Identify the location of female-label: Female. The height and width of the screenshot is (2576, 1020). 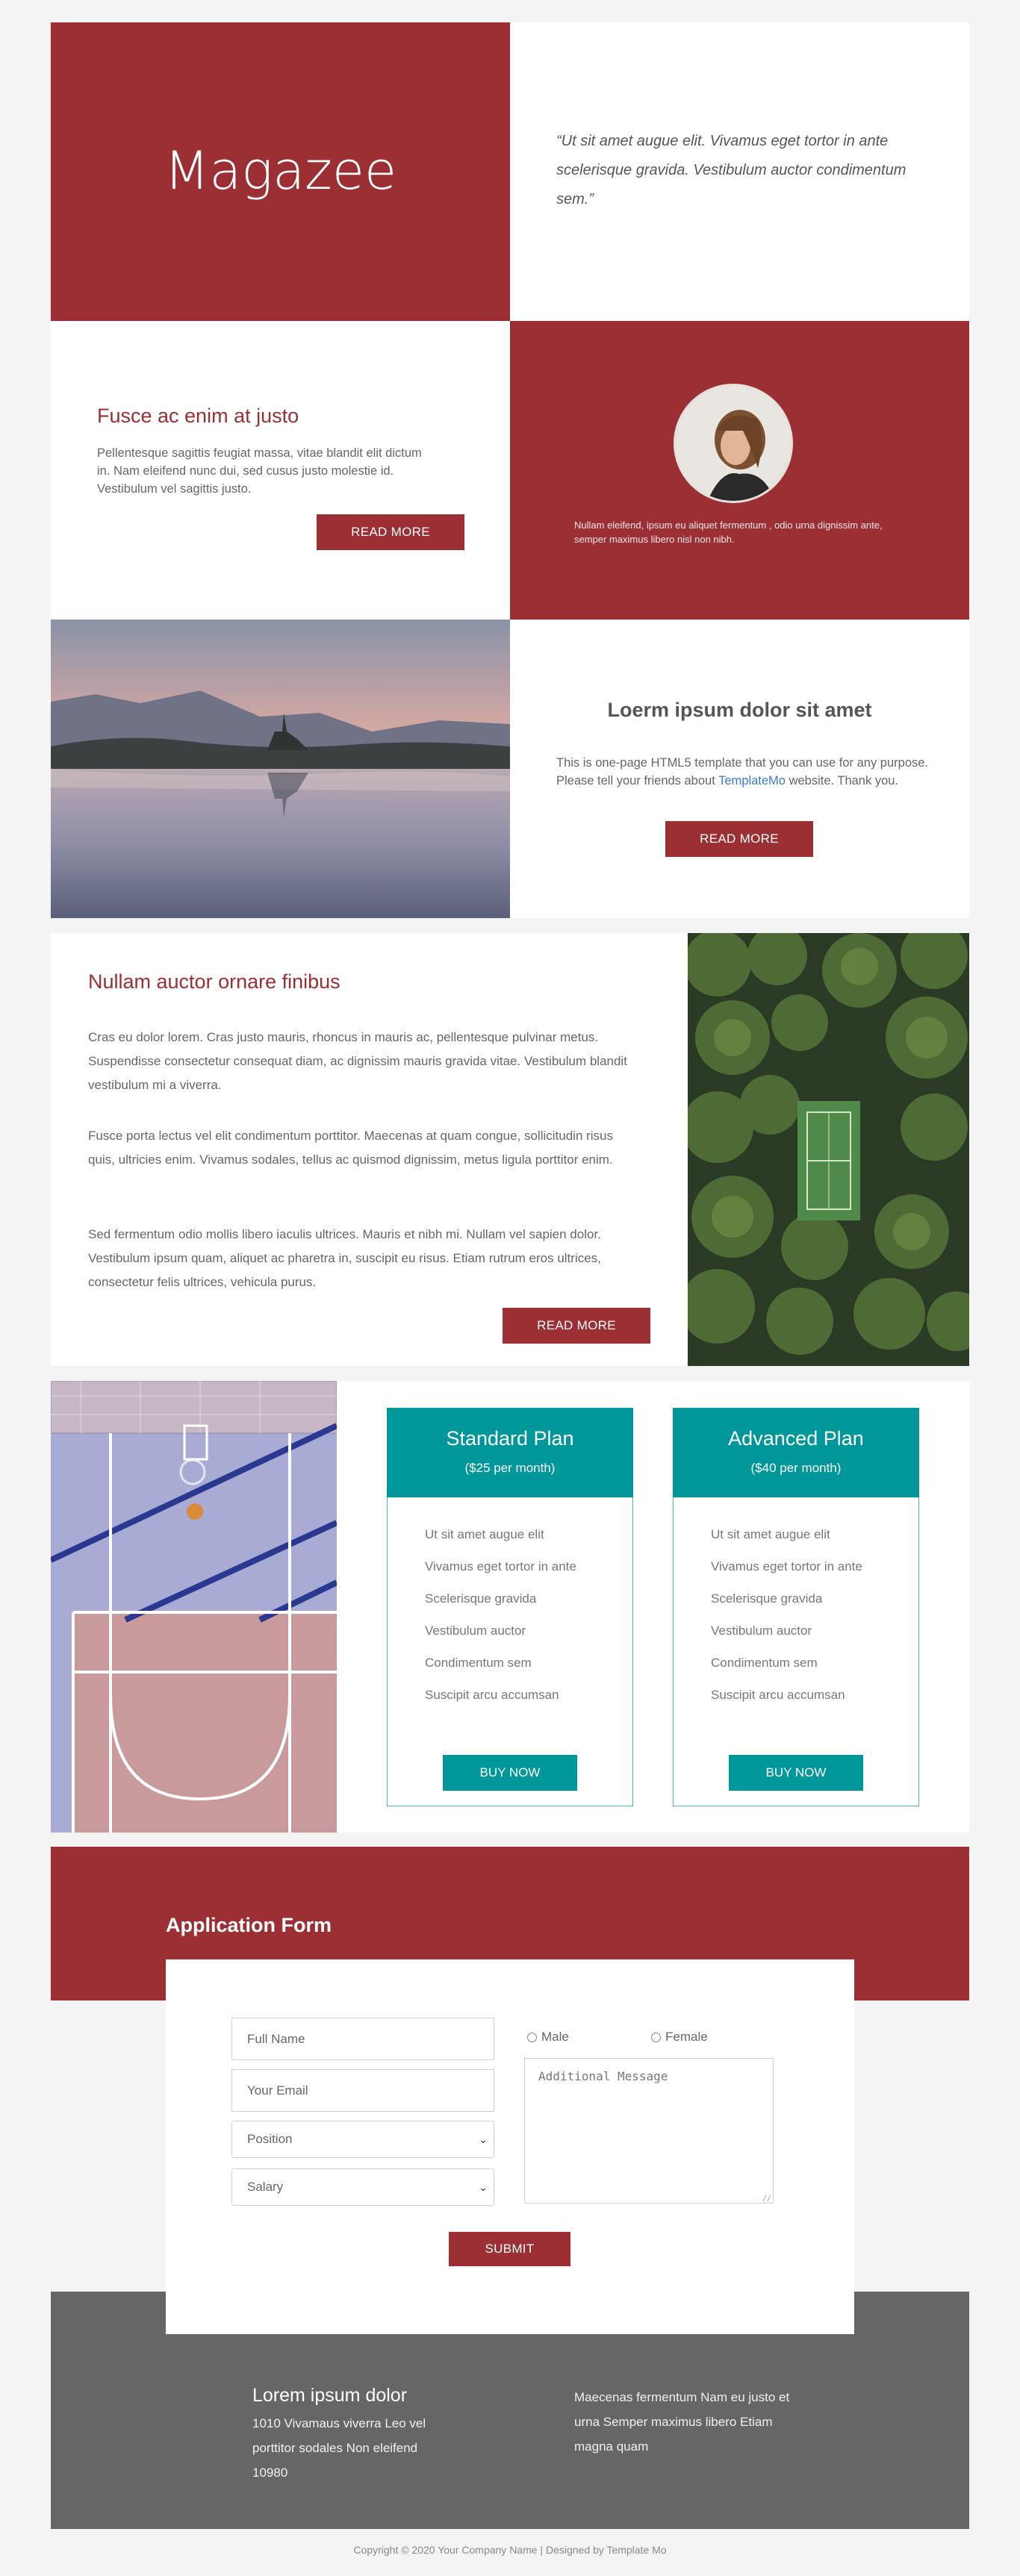
(686, 2037).